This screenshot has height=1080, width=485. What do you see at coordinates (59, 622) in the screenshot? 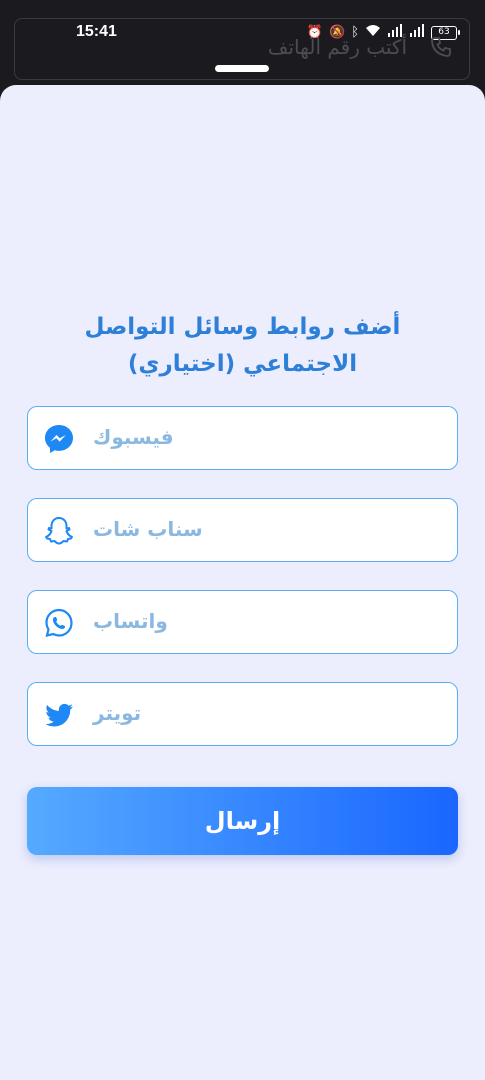
I see `whatsapp-icon` at bounding box center [59, 622].